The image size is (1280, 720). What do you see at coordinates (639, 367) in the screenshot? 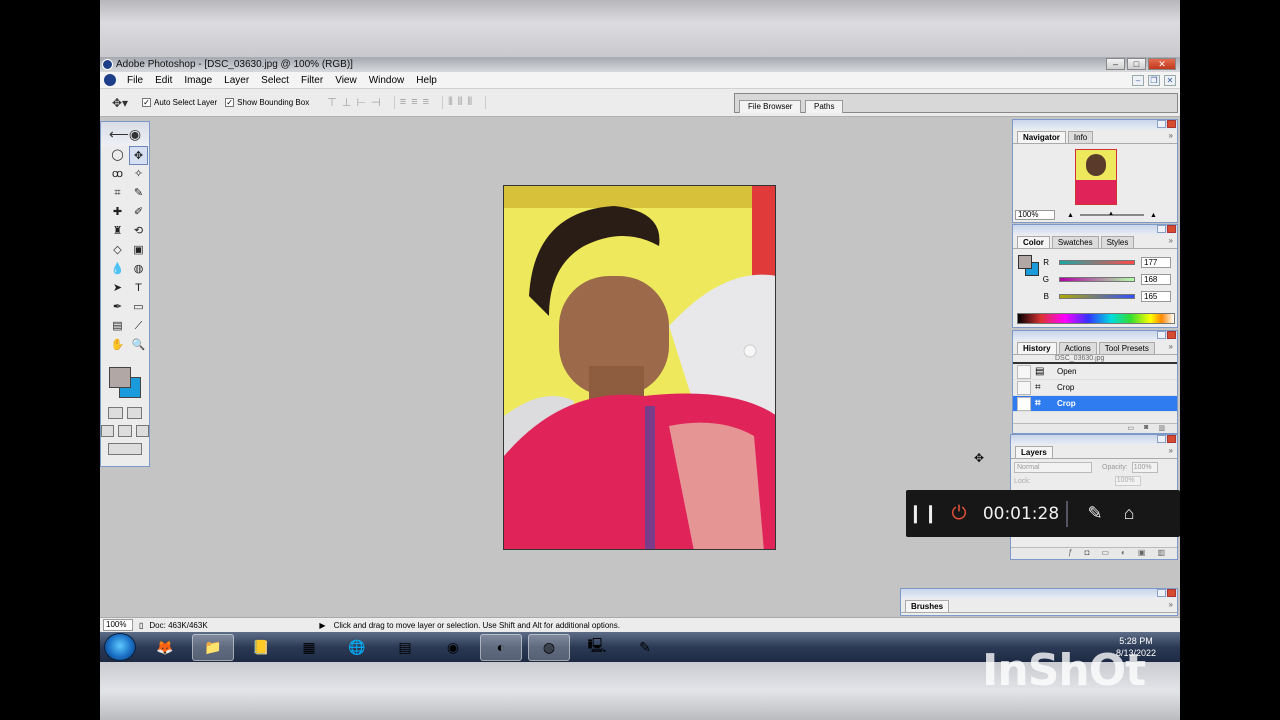
I see `document-canvas-photo` at bounding box center [639, 367].